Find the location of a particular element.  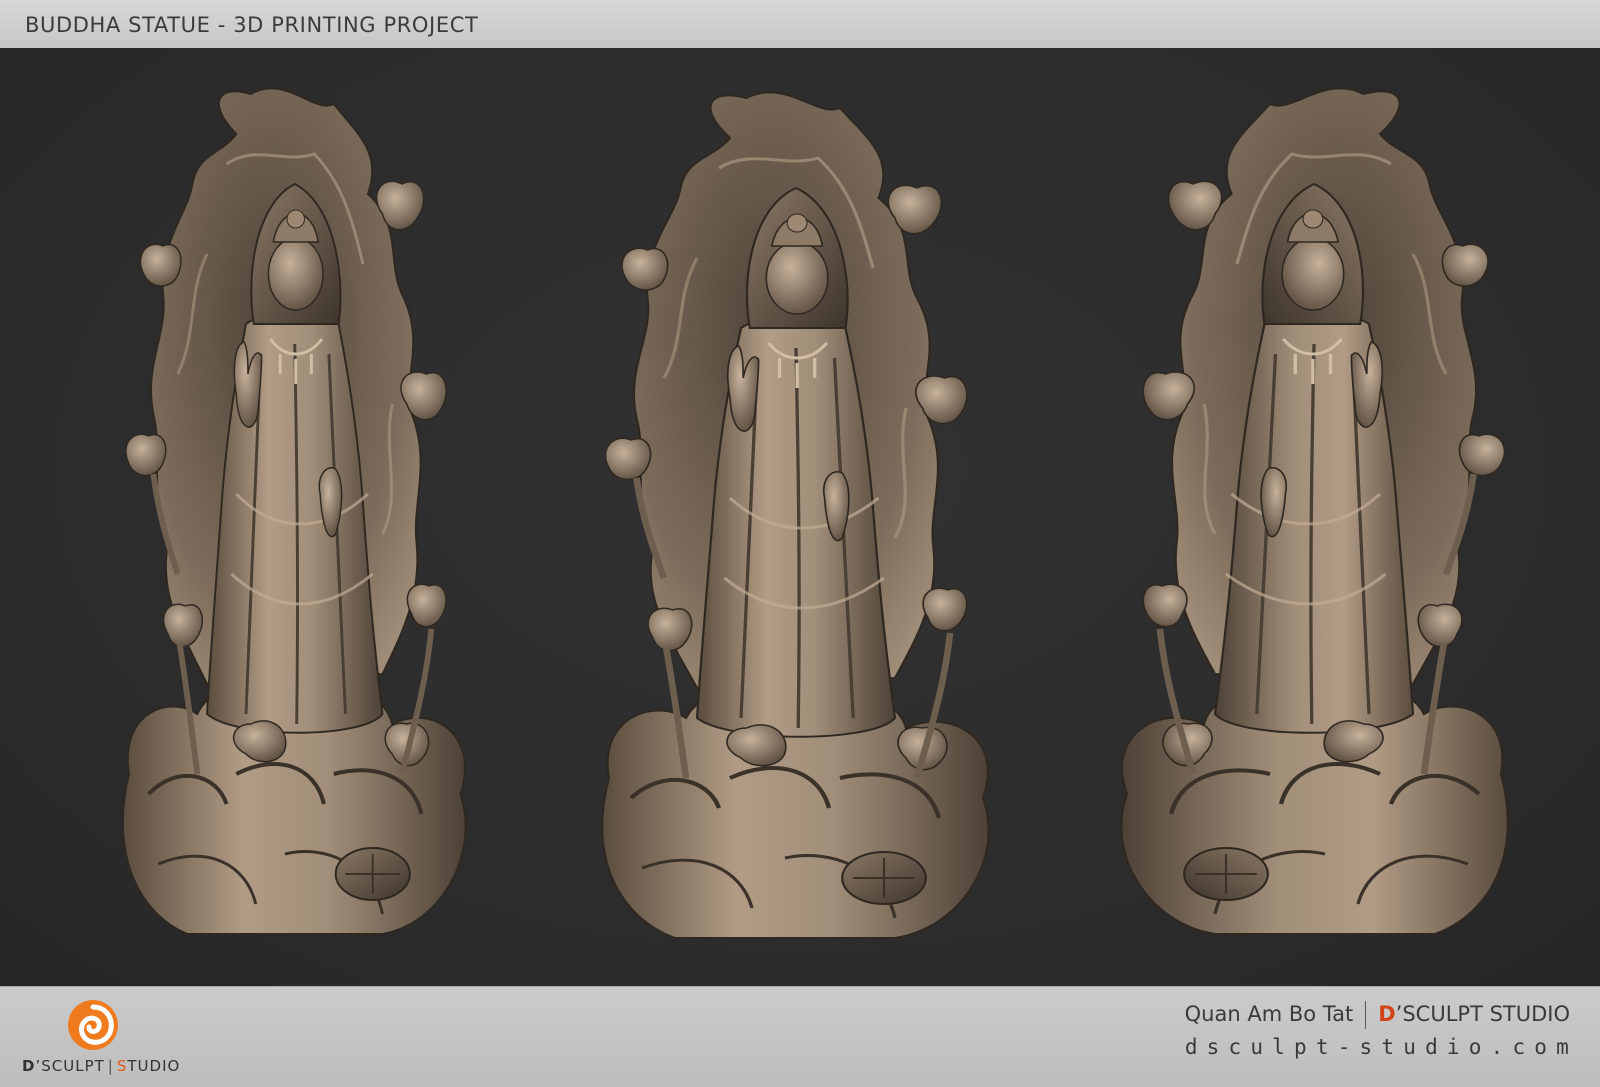

credits-line: Quan Am Bo Tat D’SCULPT STUDIO is located at coordinates (1377, 1015).